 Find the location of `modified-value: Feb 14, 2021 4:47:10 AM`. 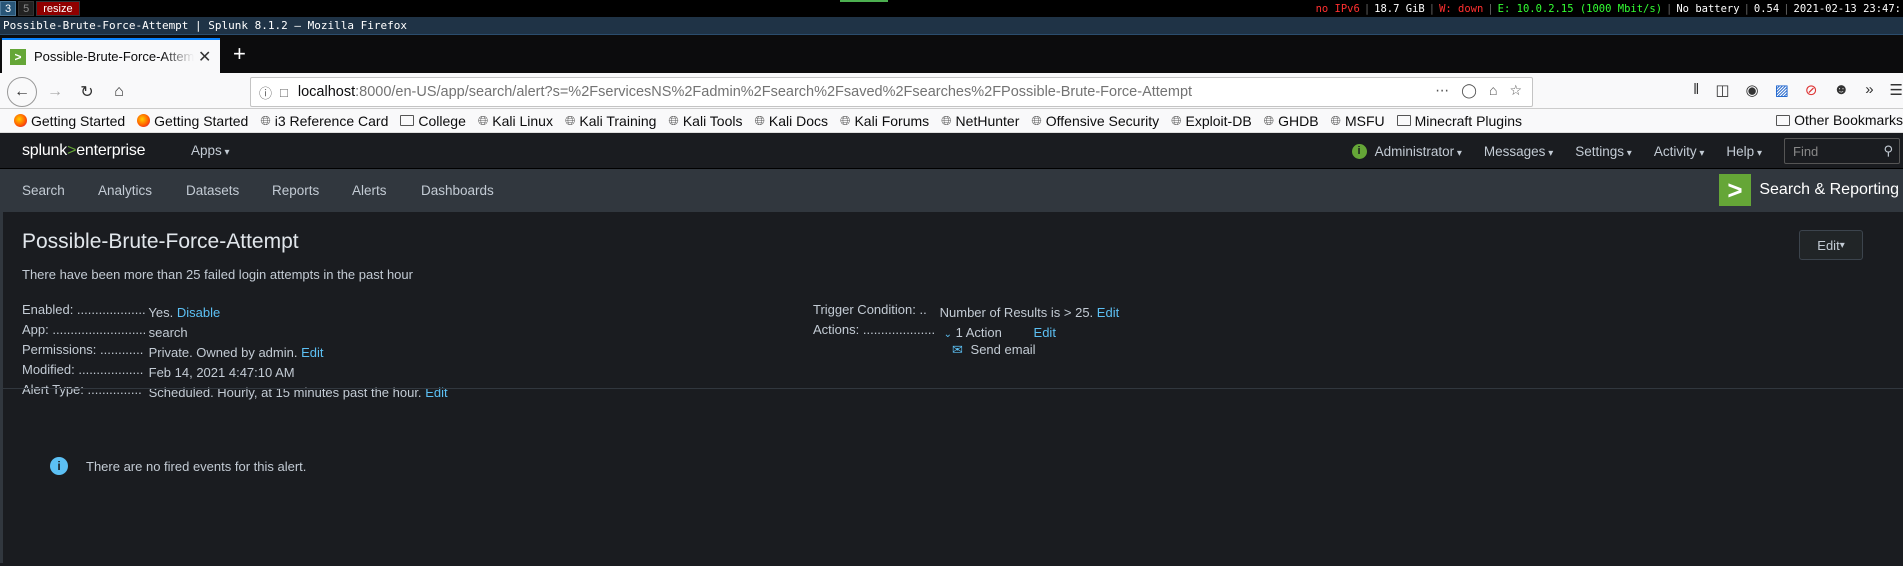

modified-value: Feb 14, 2021 4:47:10 AM is located at coordinates (221, 372).